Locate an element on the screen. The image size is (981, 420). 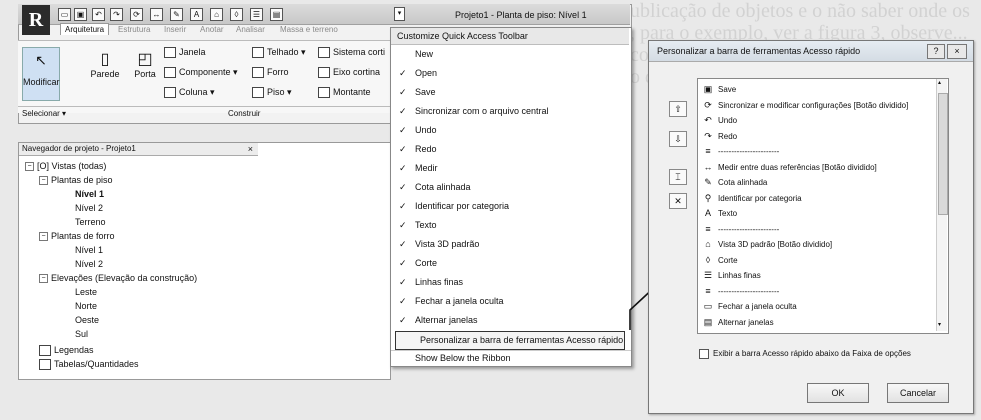
section-icon: ◊ is located at coordinates (236, 14).